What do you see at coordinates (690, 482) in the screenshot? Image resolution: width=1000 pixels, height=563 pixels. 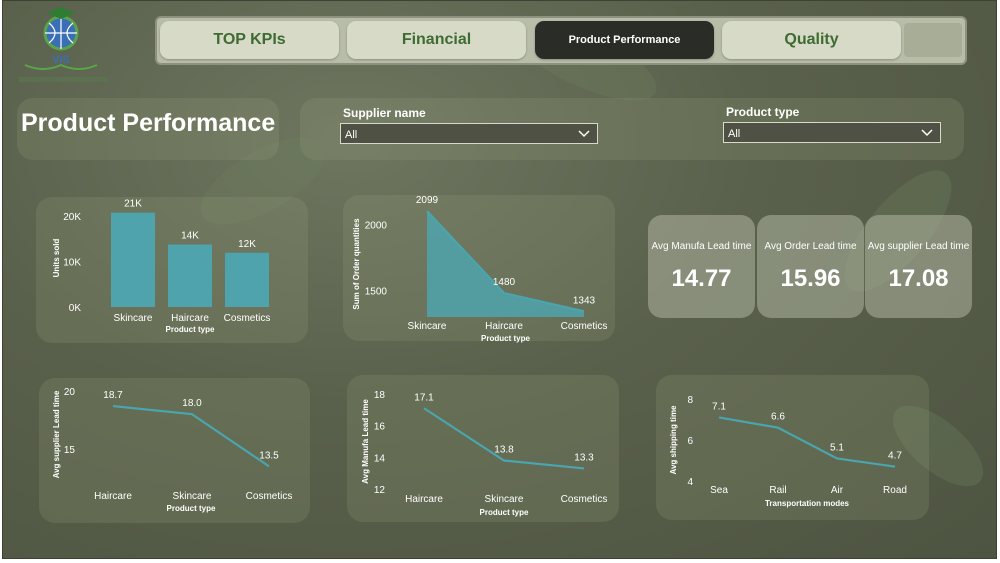 I see `y-tick-label: 4` at bounding box center [690, 482].